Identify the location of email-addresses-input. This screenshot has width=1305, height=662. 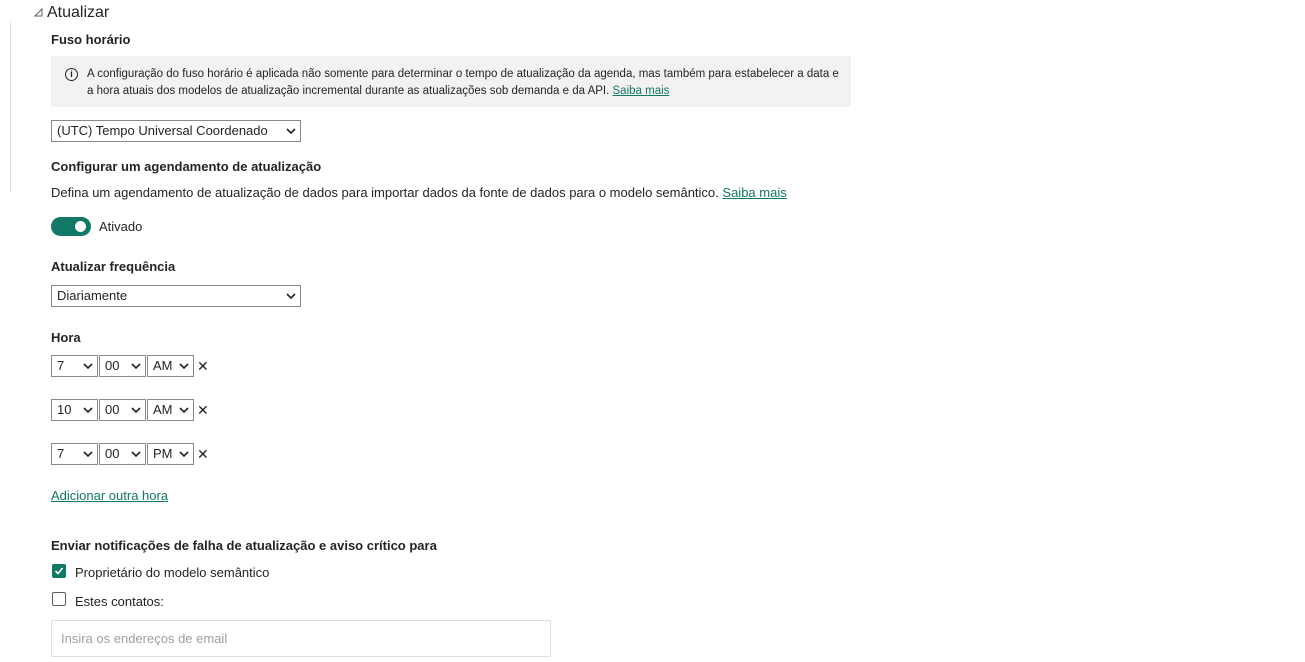
(301, 638).